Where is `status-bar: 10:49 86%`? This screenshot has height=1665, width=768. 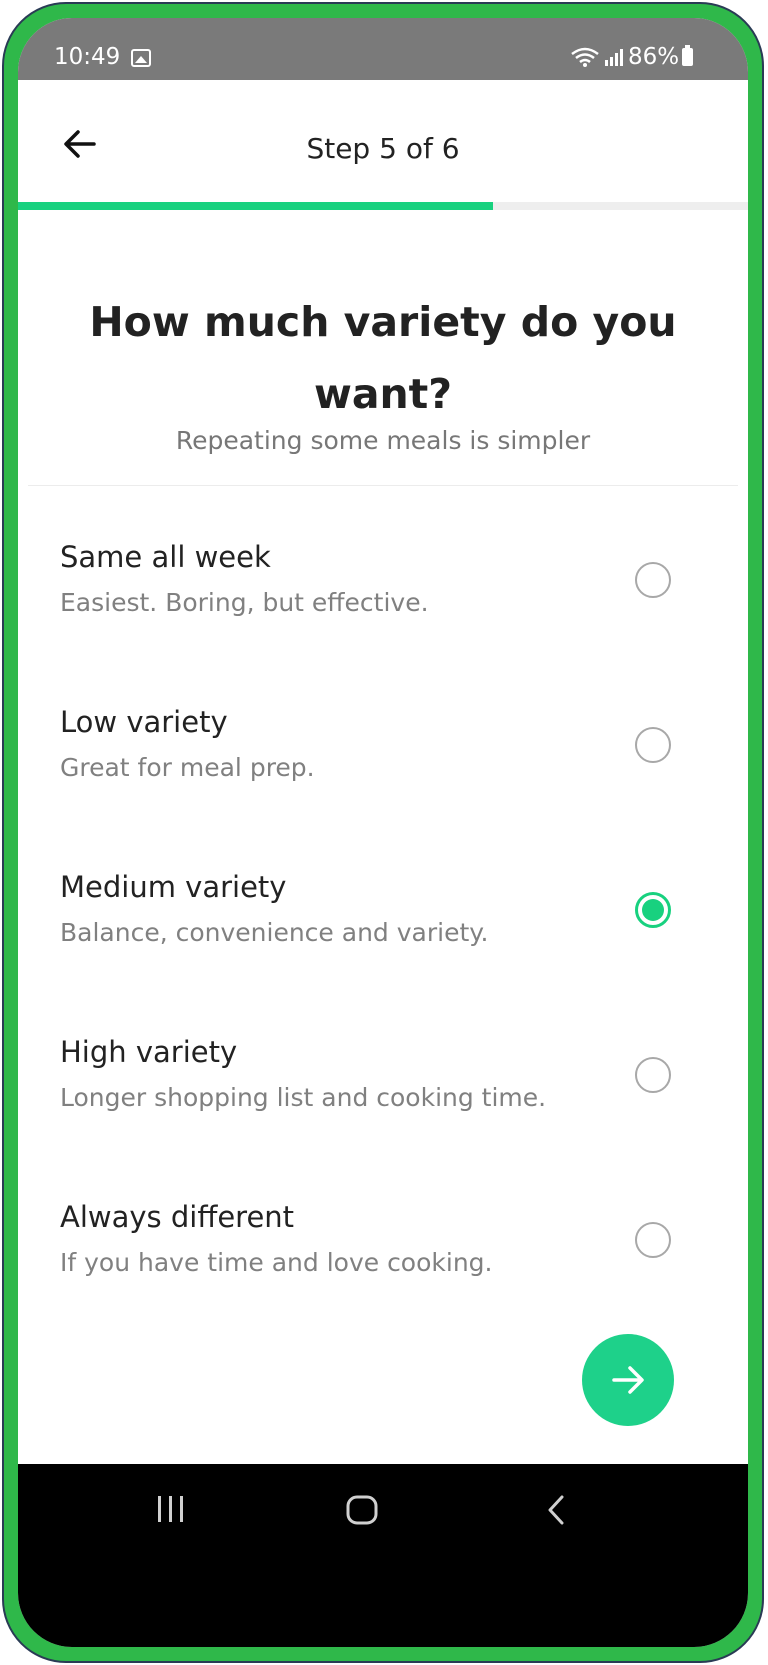
status-bar: 10:49 86% is located at coordinates (383, 49).